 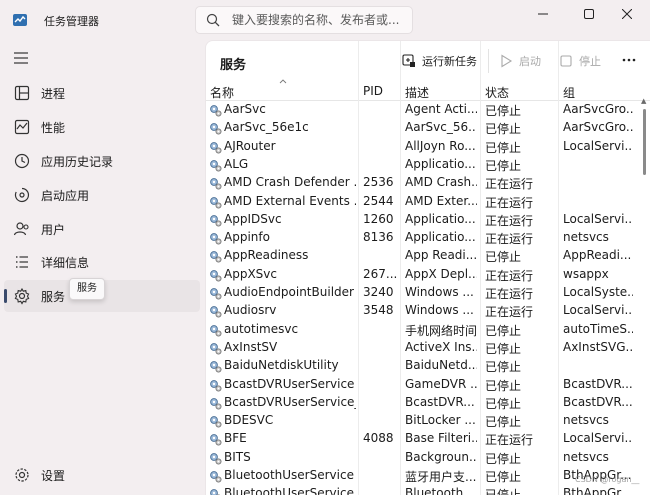 What do you see at coordinates (21, 229) in the screenshot?
I see `users-icon` at bounding box center [21, 229].